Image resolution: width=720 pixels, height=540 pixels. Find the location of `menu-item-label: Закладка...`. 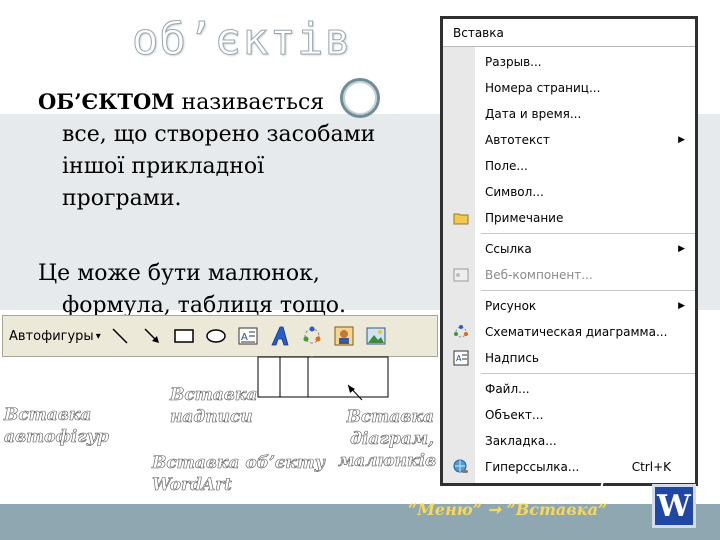

menu-item-label: Закладка... is located at coordinates (521, 441).